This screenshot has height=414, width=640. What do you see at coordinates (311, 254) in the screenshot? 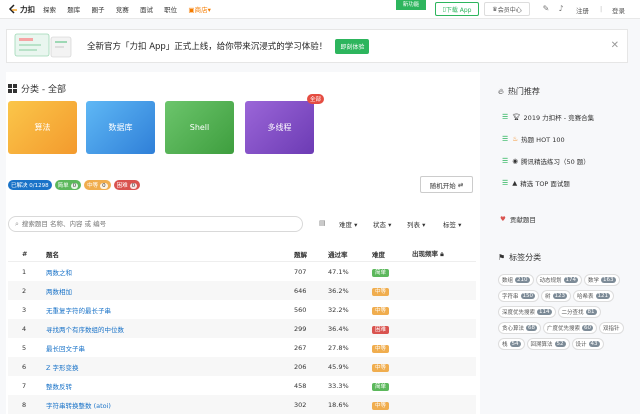
I see `header-solutions: 题解` at bounding box center [311, 254].